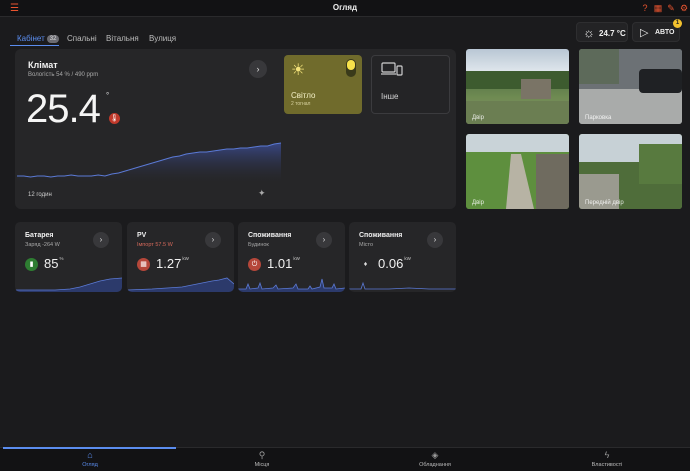 This screenshot has height=471, width=690. I want to click on camera-parking: Парковка, so click(630, 86).